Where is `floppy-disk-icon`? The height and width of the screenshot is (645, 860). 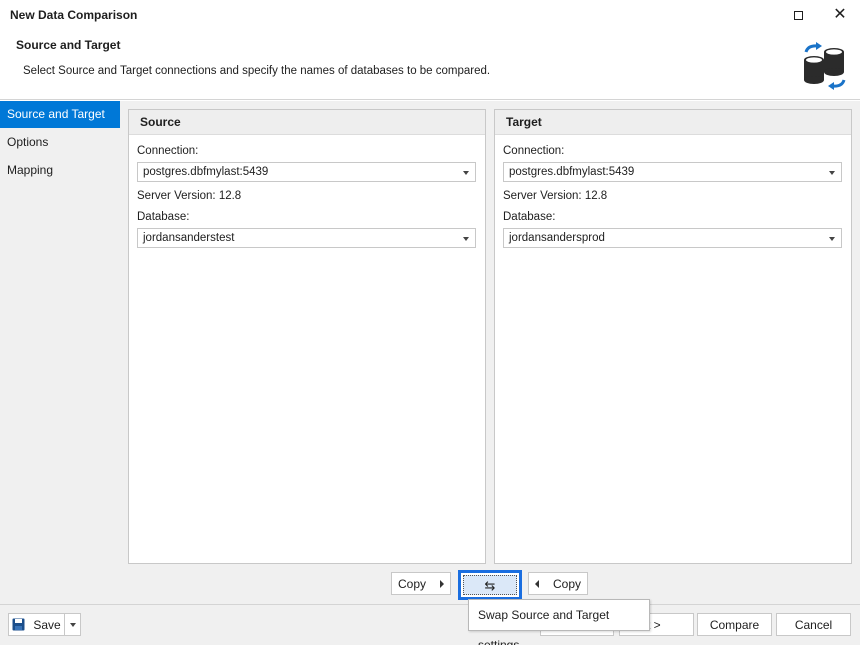
floppy-disk-icon is located at coordinates (18, 624).